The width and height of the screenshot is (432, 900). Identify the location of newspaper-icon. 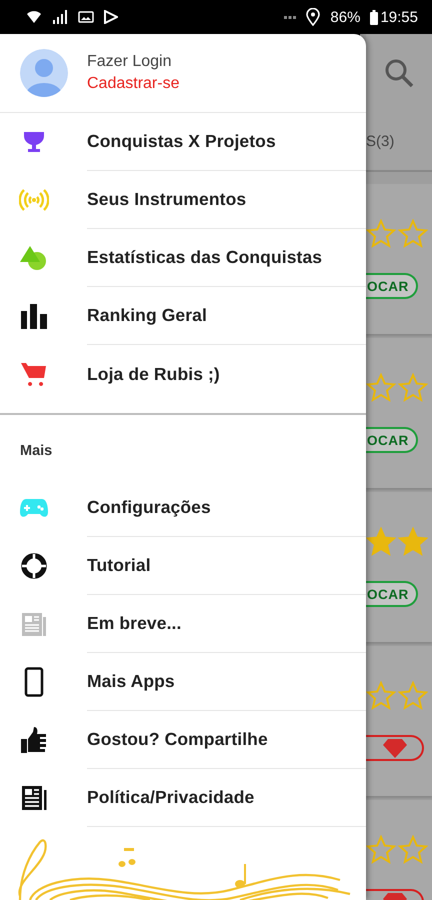
(34, 624).